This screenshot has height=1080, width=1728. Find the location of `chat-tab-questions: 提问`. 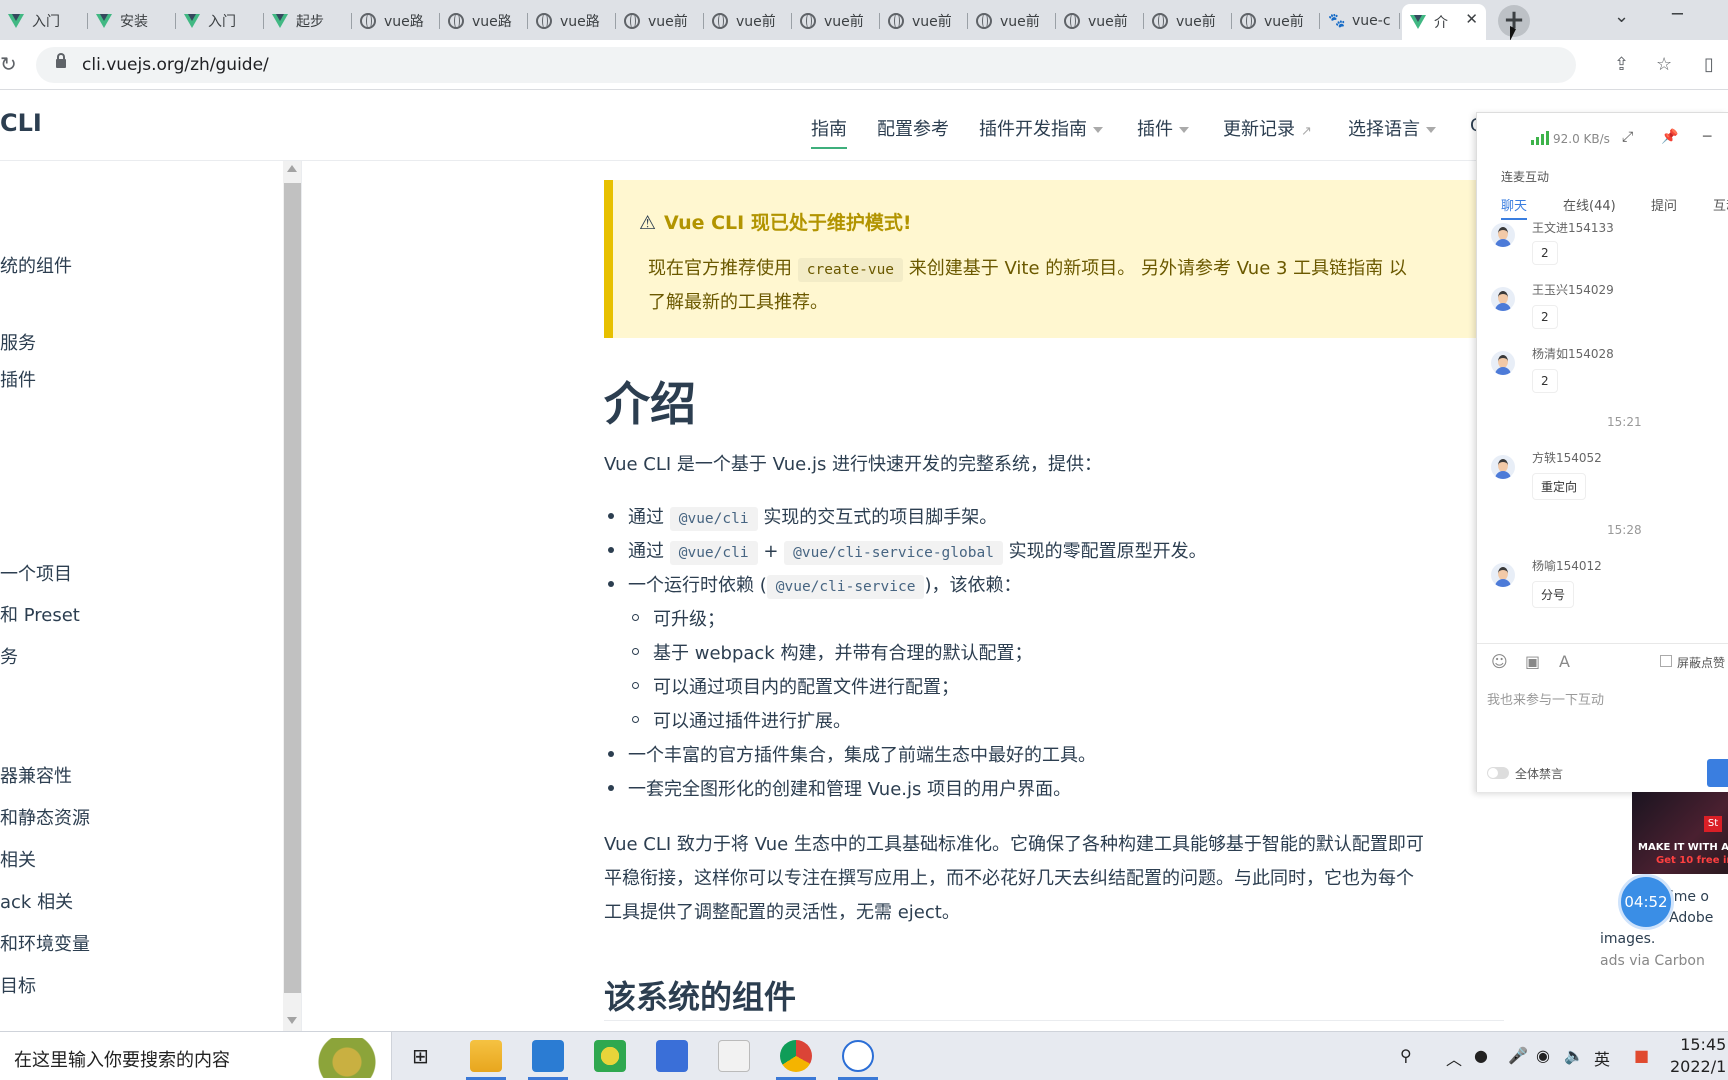

chat-tab-questions: 提问 is located at coordinates (1664, 204).